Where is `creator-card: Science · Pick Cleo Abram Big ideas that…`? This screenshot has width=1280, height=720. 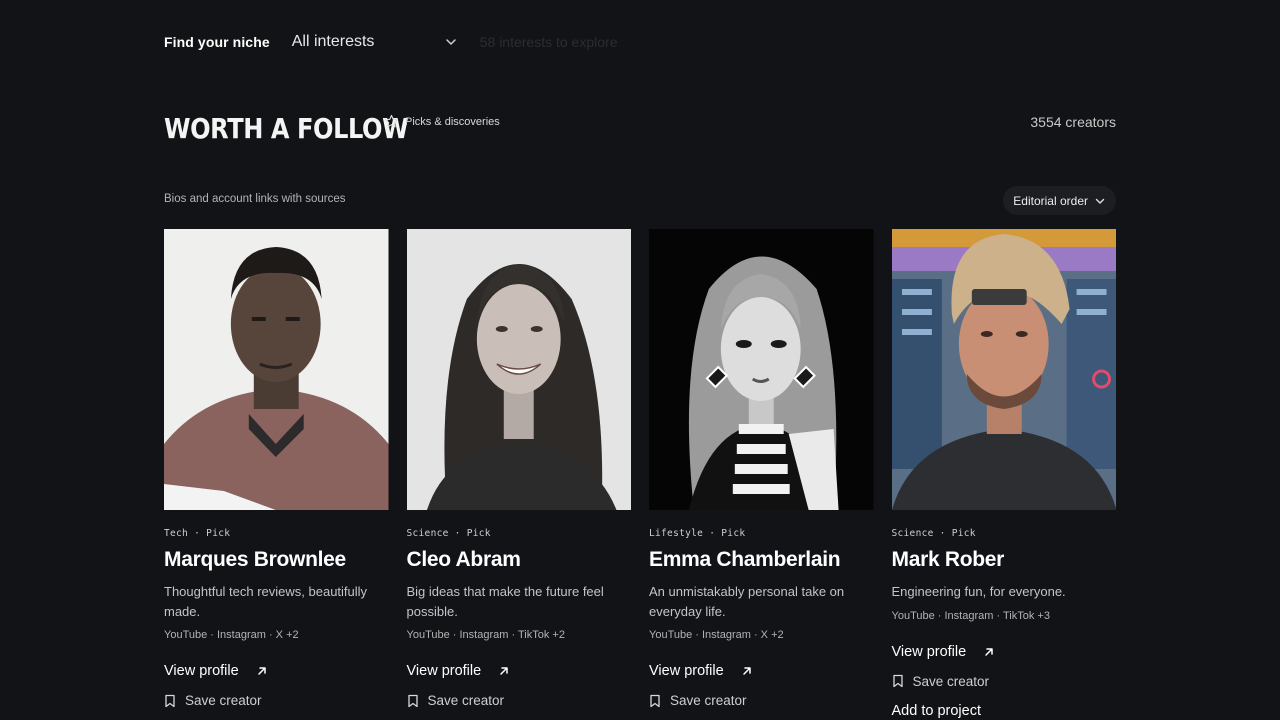
creator-card: Science · Pick Cleo Abram Big ideas that… is located at coordinates (519, 474).